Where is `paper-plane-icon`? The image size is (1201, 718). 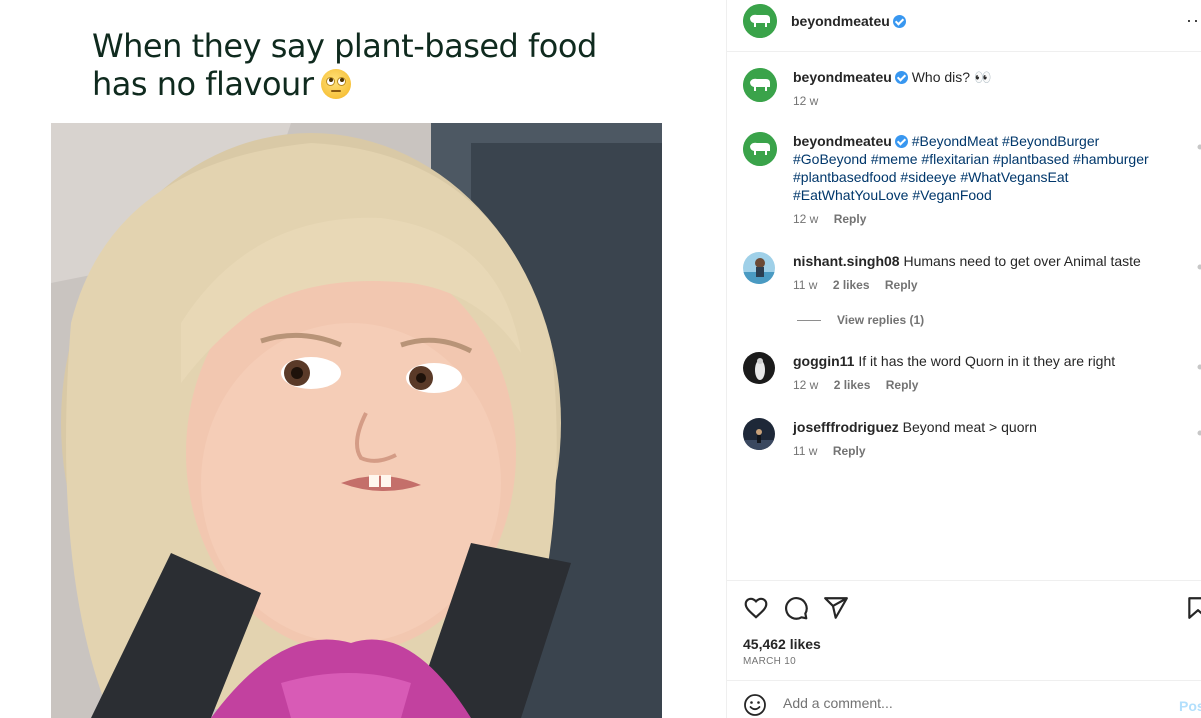 paper-plane-icon is located at coordinates (836, 608).